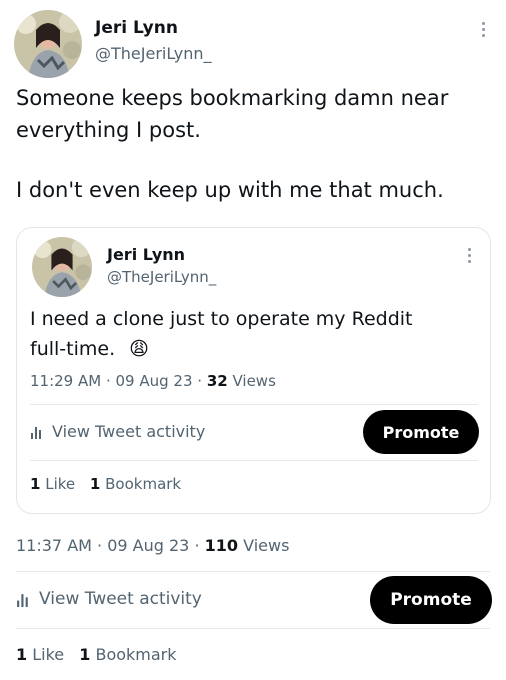 The height and width of the screenshot is (680, 506). I want to click on engagement-counts: 1 Like 1 Bookmark, so click(96, 654).